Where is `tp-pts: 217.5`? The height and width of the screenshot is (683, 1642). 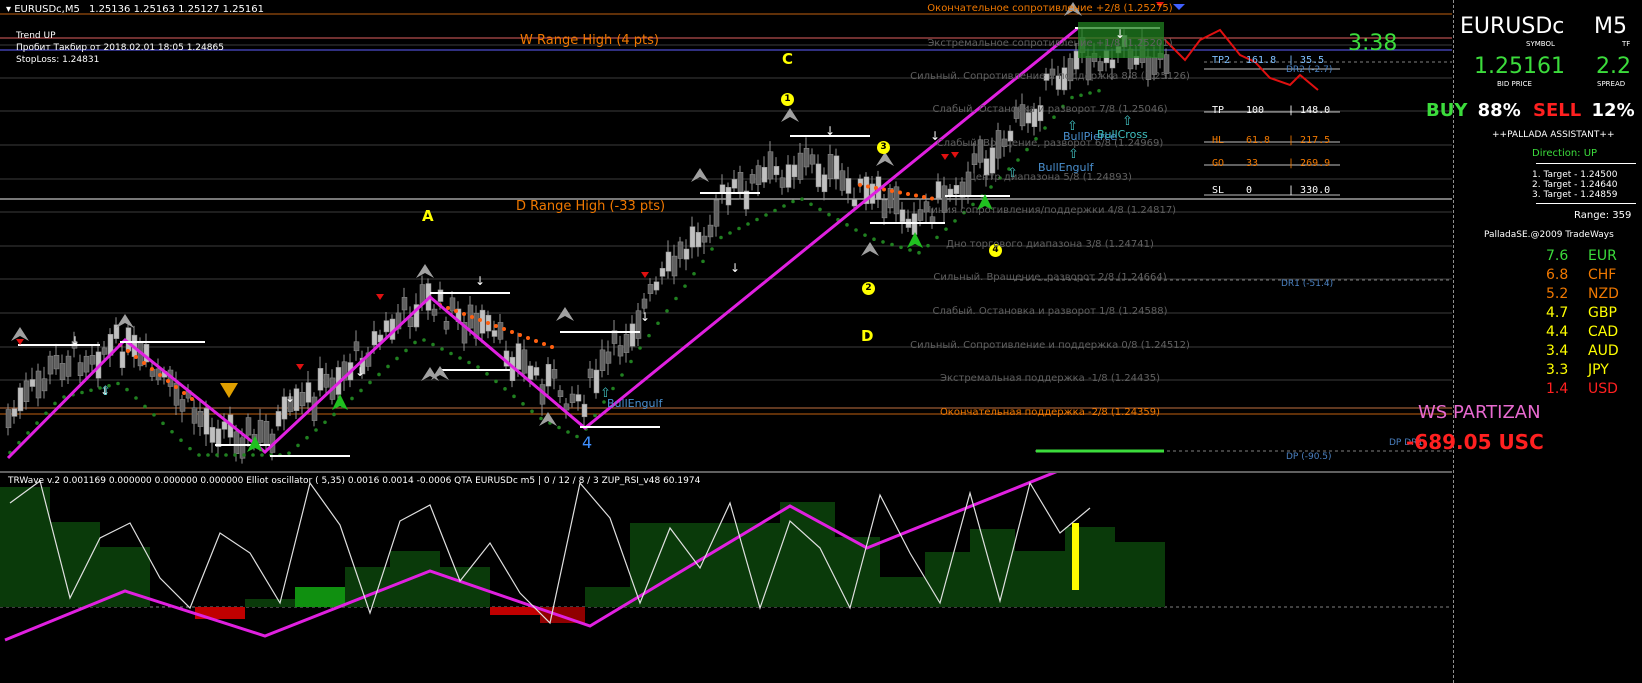
tp-pts: 217.5 is located at coordinates (1315, 140).